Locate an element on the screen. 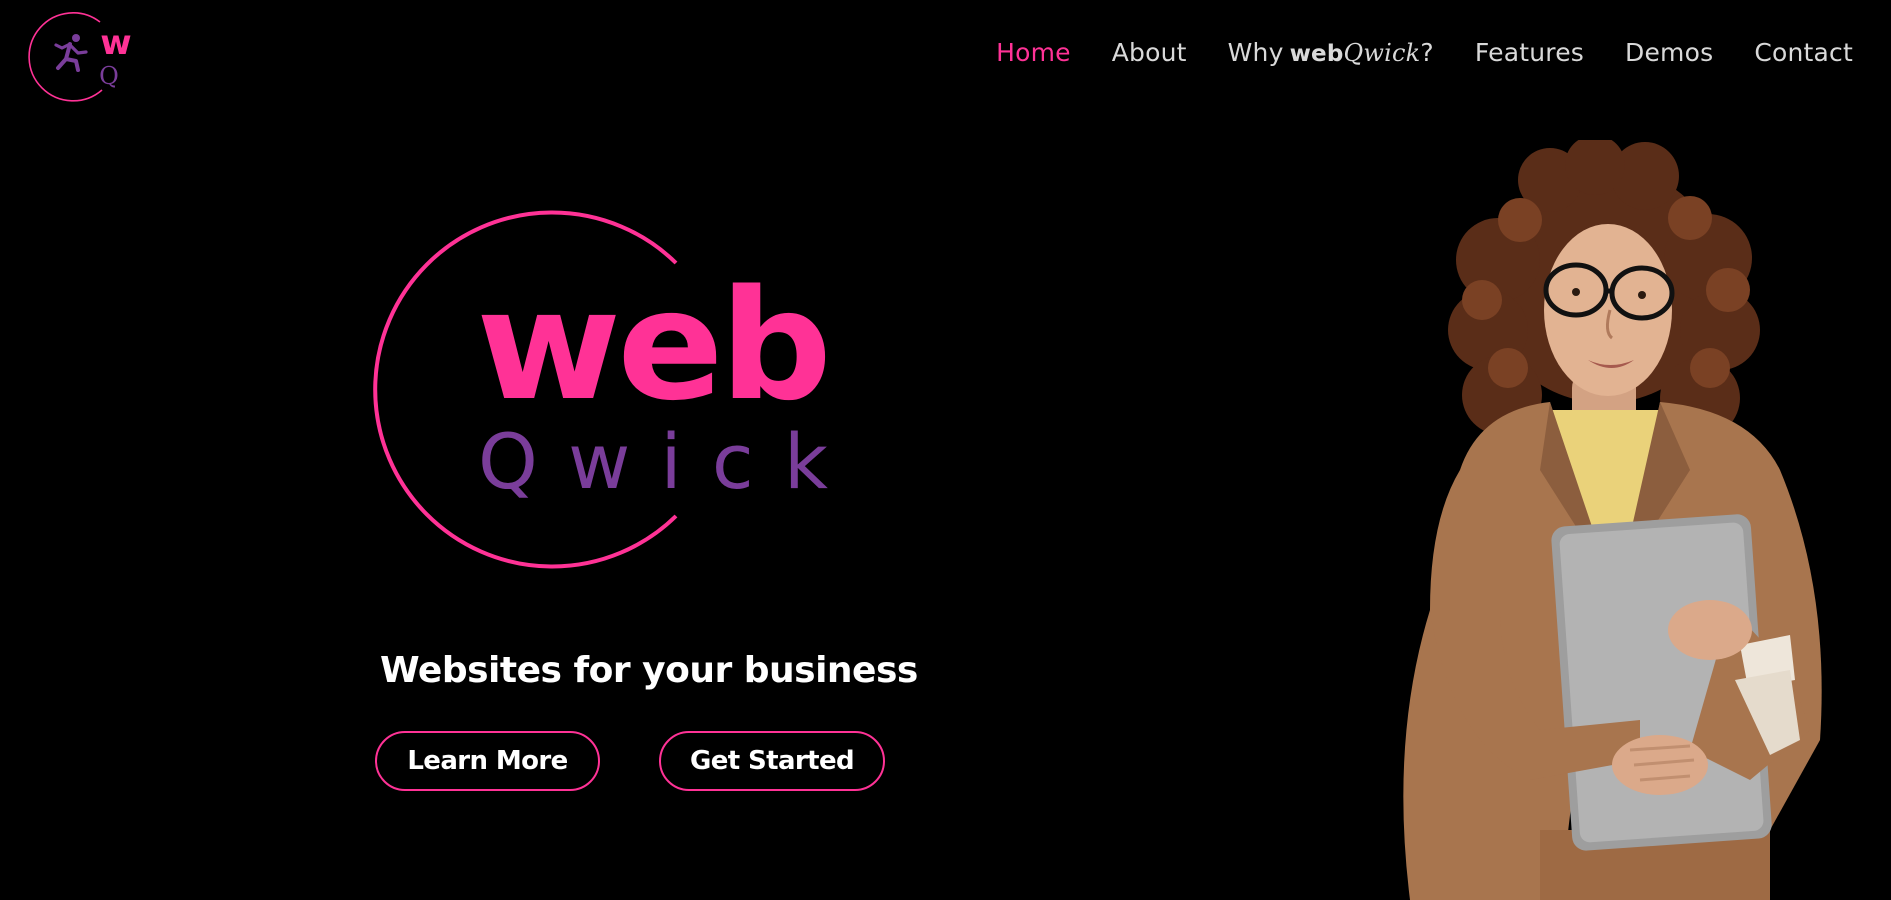 The height and width of the screenshot is (900, 1891). running-person-icon is located at coordinates (71, 53).